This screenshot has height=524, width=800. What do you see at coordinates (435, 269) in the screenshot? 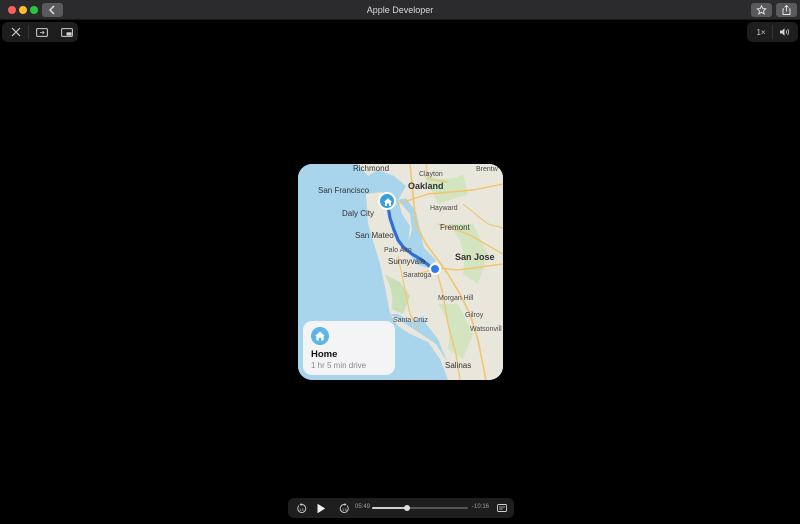
I see `current-location-dot` at bounding box center [435, 269].